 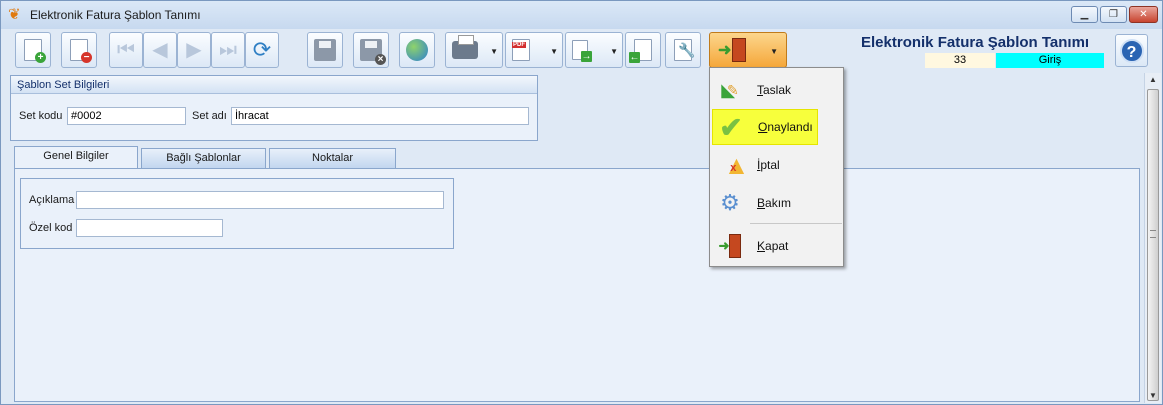 I want to click on save-button, so click(x=325, y=50).